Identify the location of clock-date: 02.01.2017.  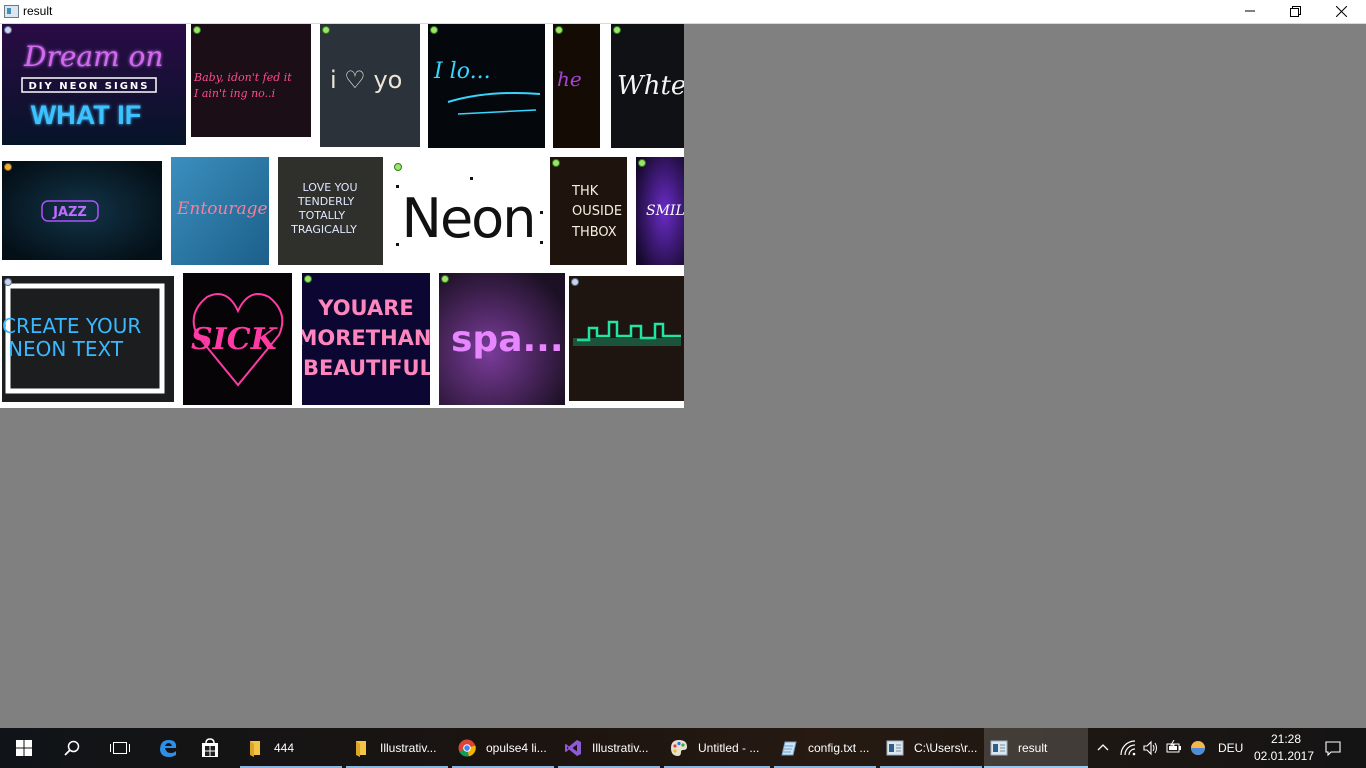
(1284, 756).